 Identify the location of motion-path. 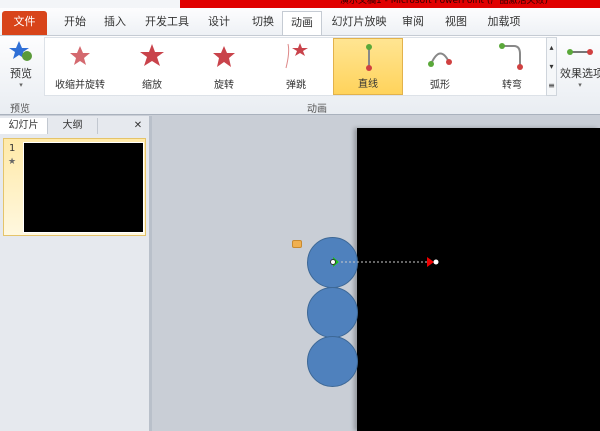
(385, 262).